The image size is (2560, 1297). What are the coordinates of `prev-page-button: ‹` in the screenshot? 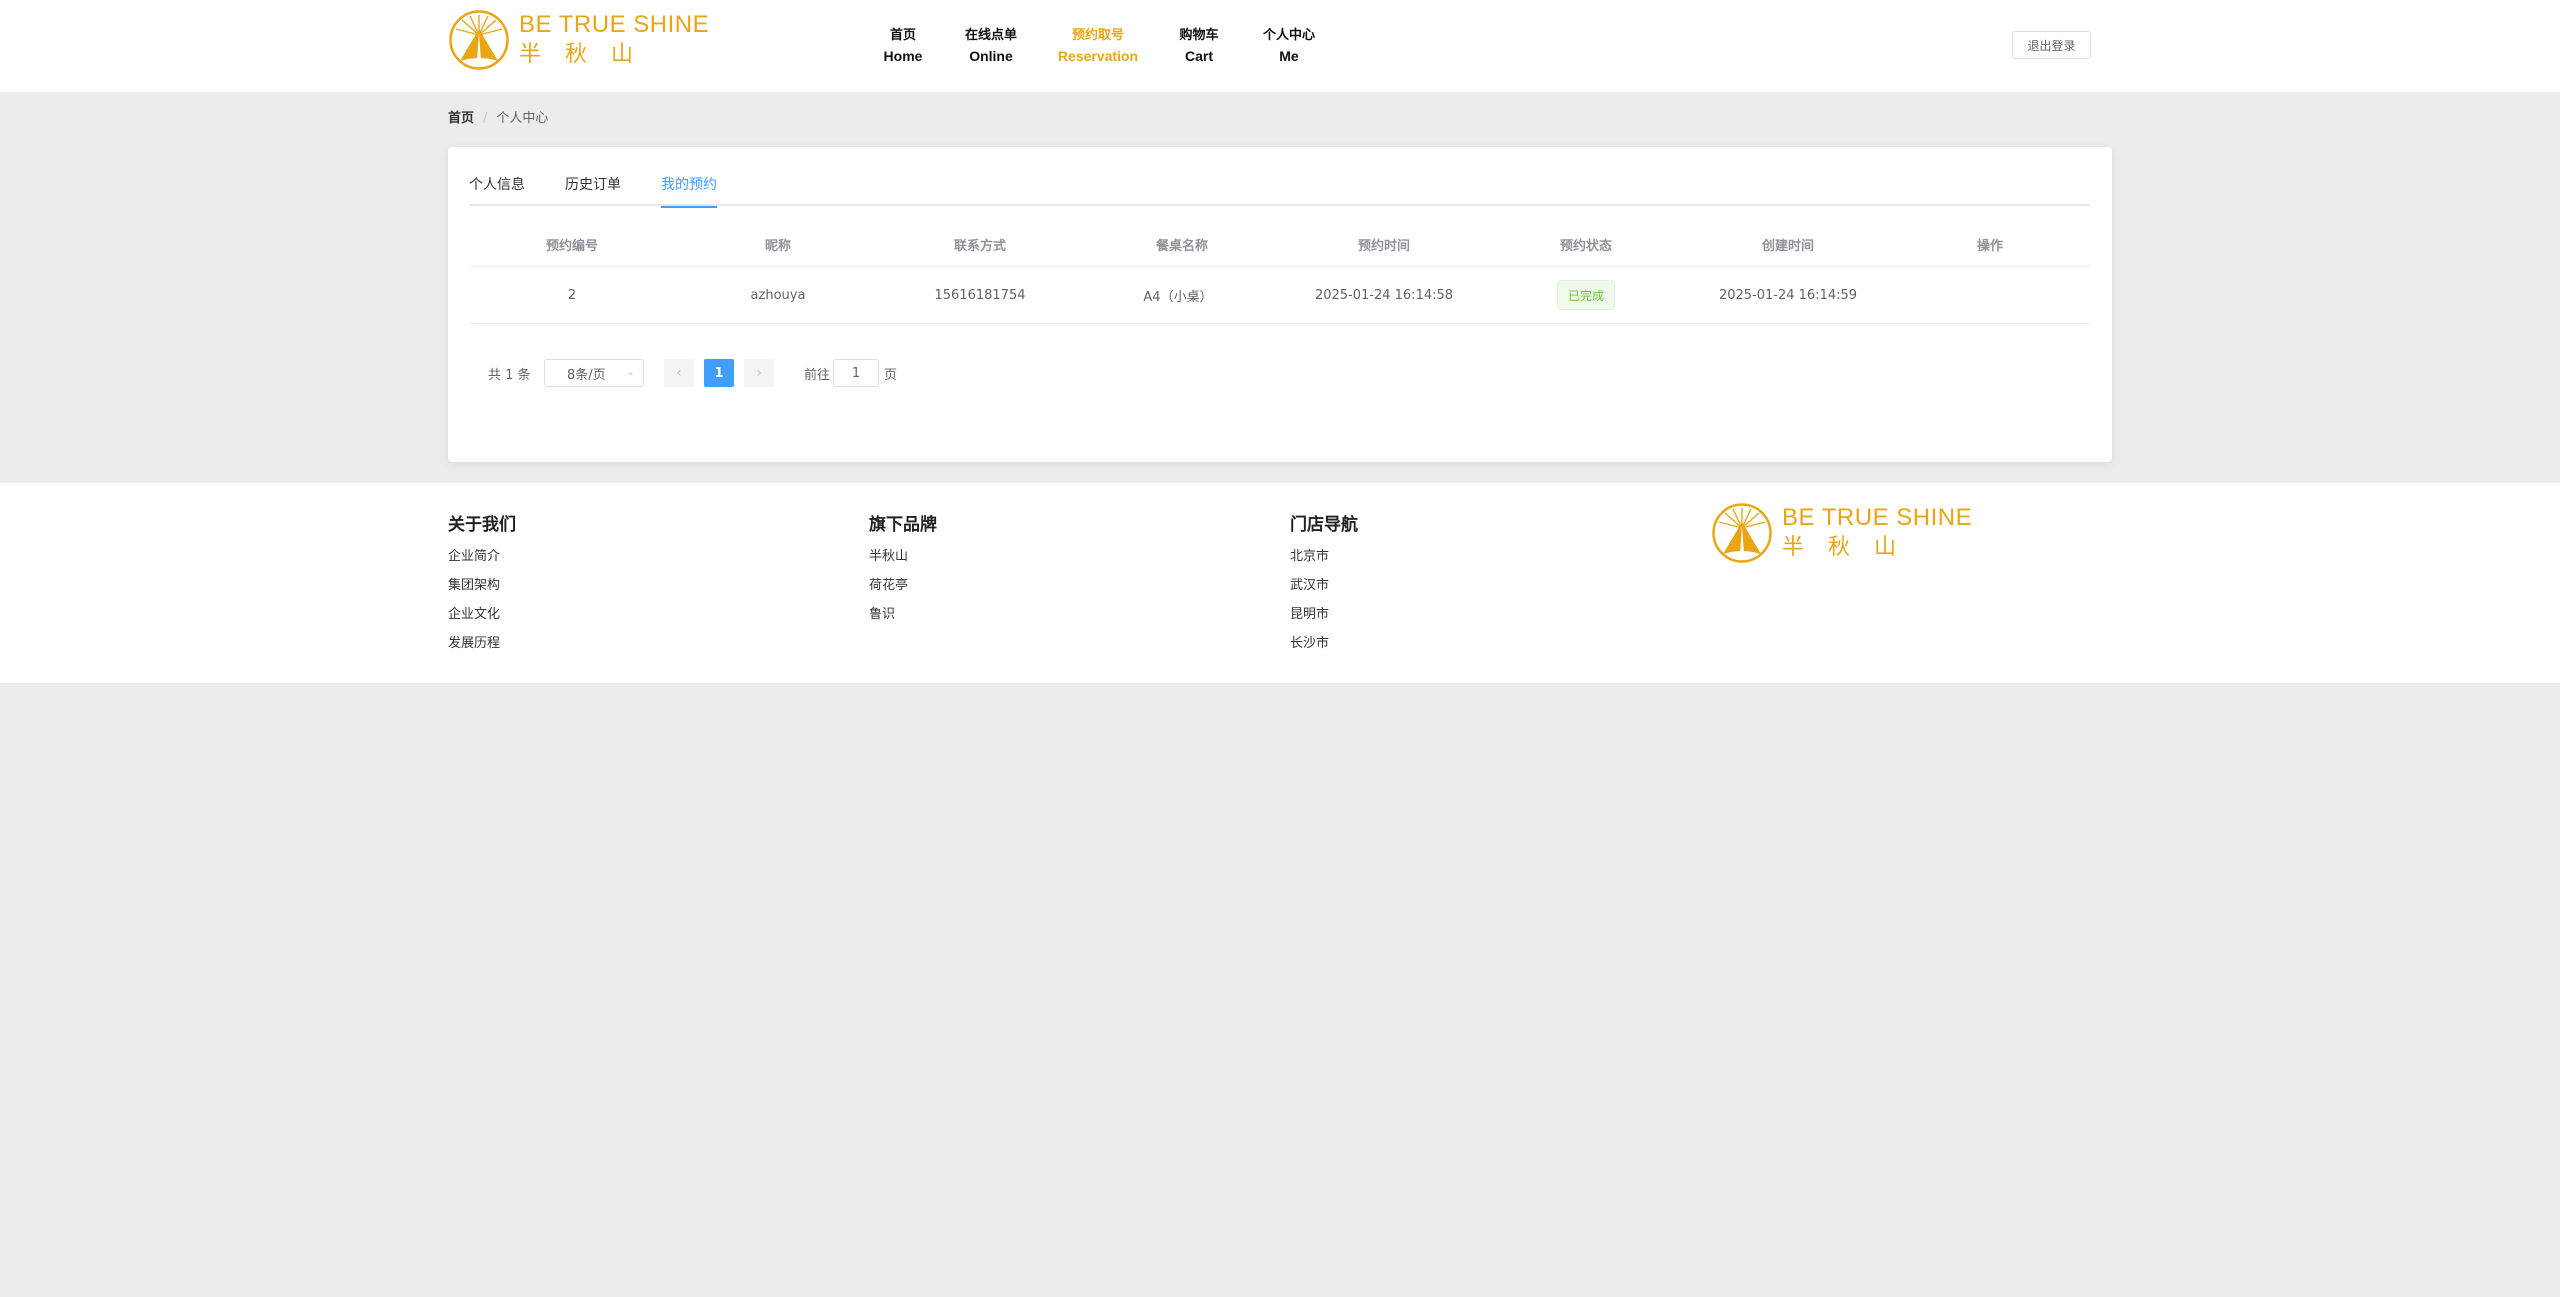 It's located at (679, 373).